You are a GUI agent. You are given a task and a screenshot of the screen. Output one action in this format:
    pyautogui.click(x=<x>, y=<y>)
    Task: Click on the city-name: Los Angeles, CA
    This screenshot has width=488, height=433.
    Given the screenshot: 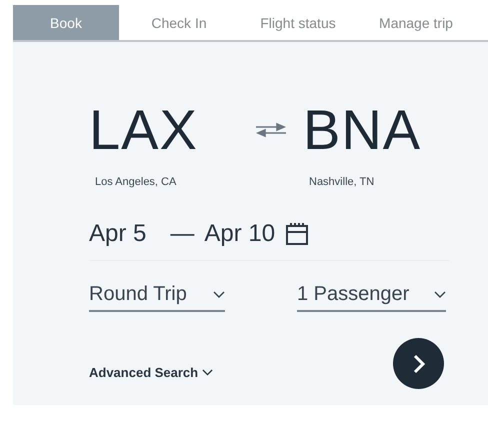 What is the action you would take?
    pyautogui.click(x=135, y=182)
    